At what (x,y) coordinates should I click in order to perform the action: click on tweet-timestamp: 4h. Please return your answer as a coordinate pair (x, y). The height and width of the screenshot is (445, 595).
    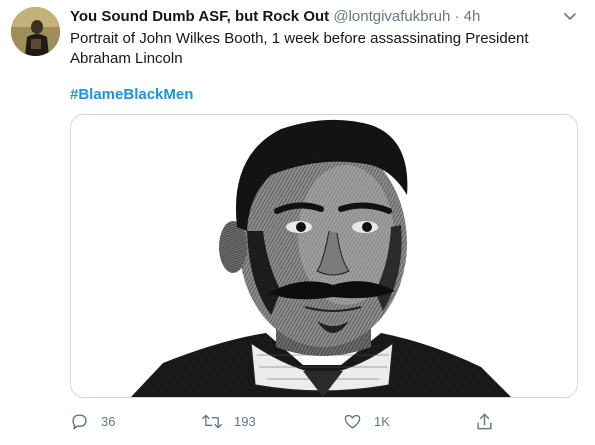
    Looking at the image, I should click on (472, 16).